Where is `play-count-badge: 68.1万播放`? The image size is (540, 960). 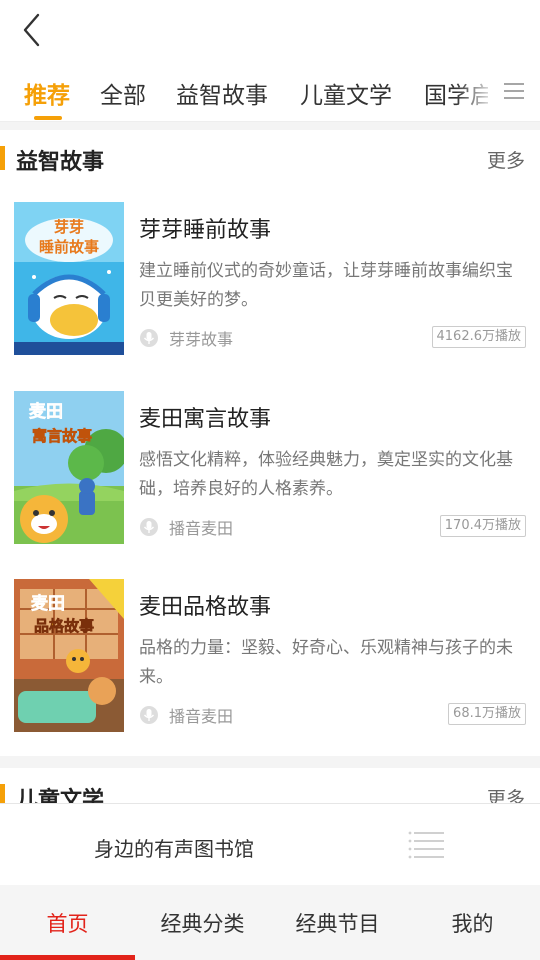 play-count-badge: 68.1万播放 is located at coordinates (487, 714).